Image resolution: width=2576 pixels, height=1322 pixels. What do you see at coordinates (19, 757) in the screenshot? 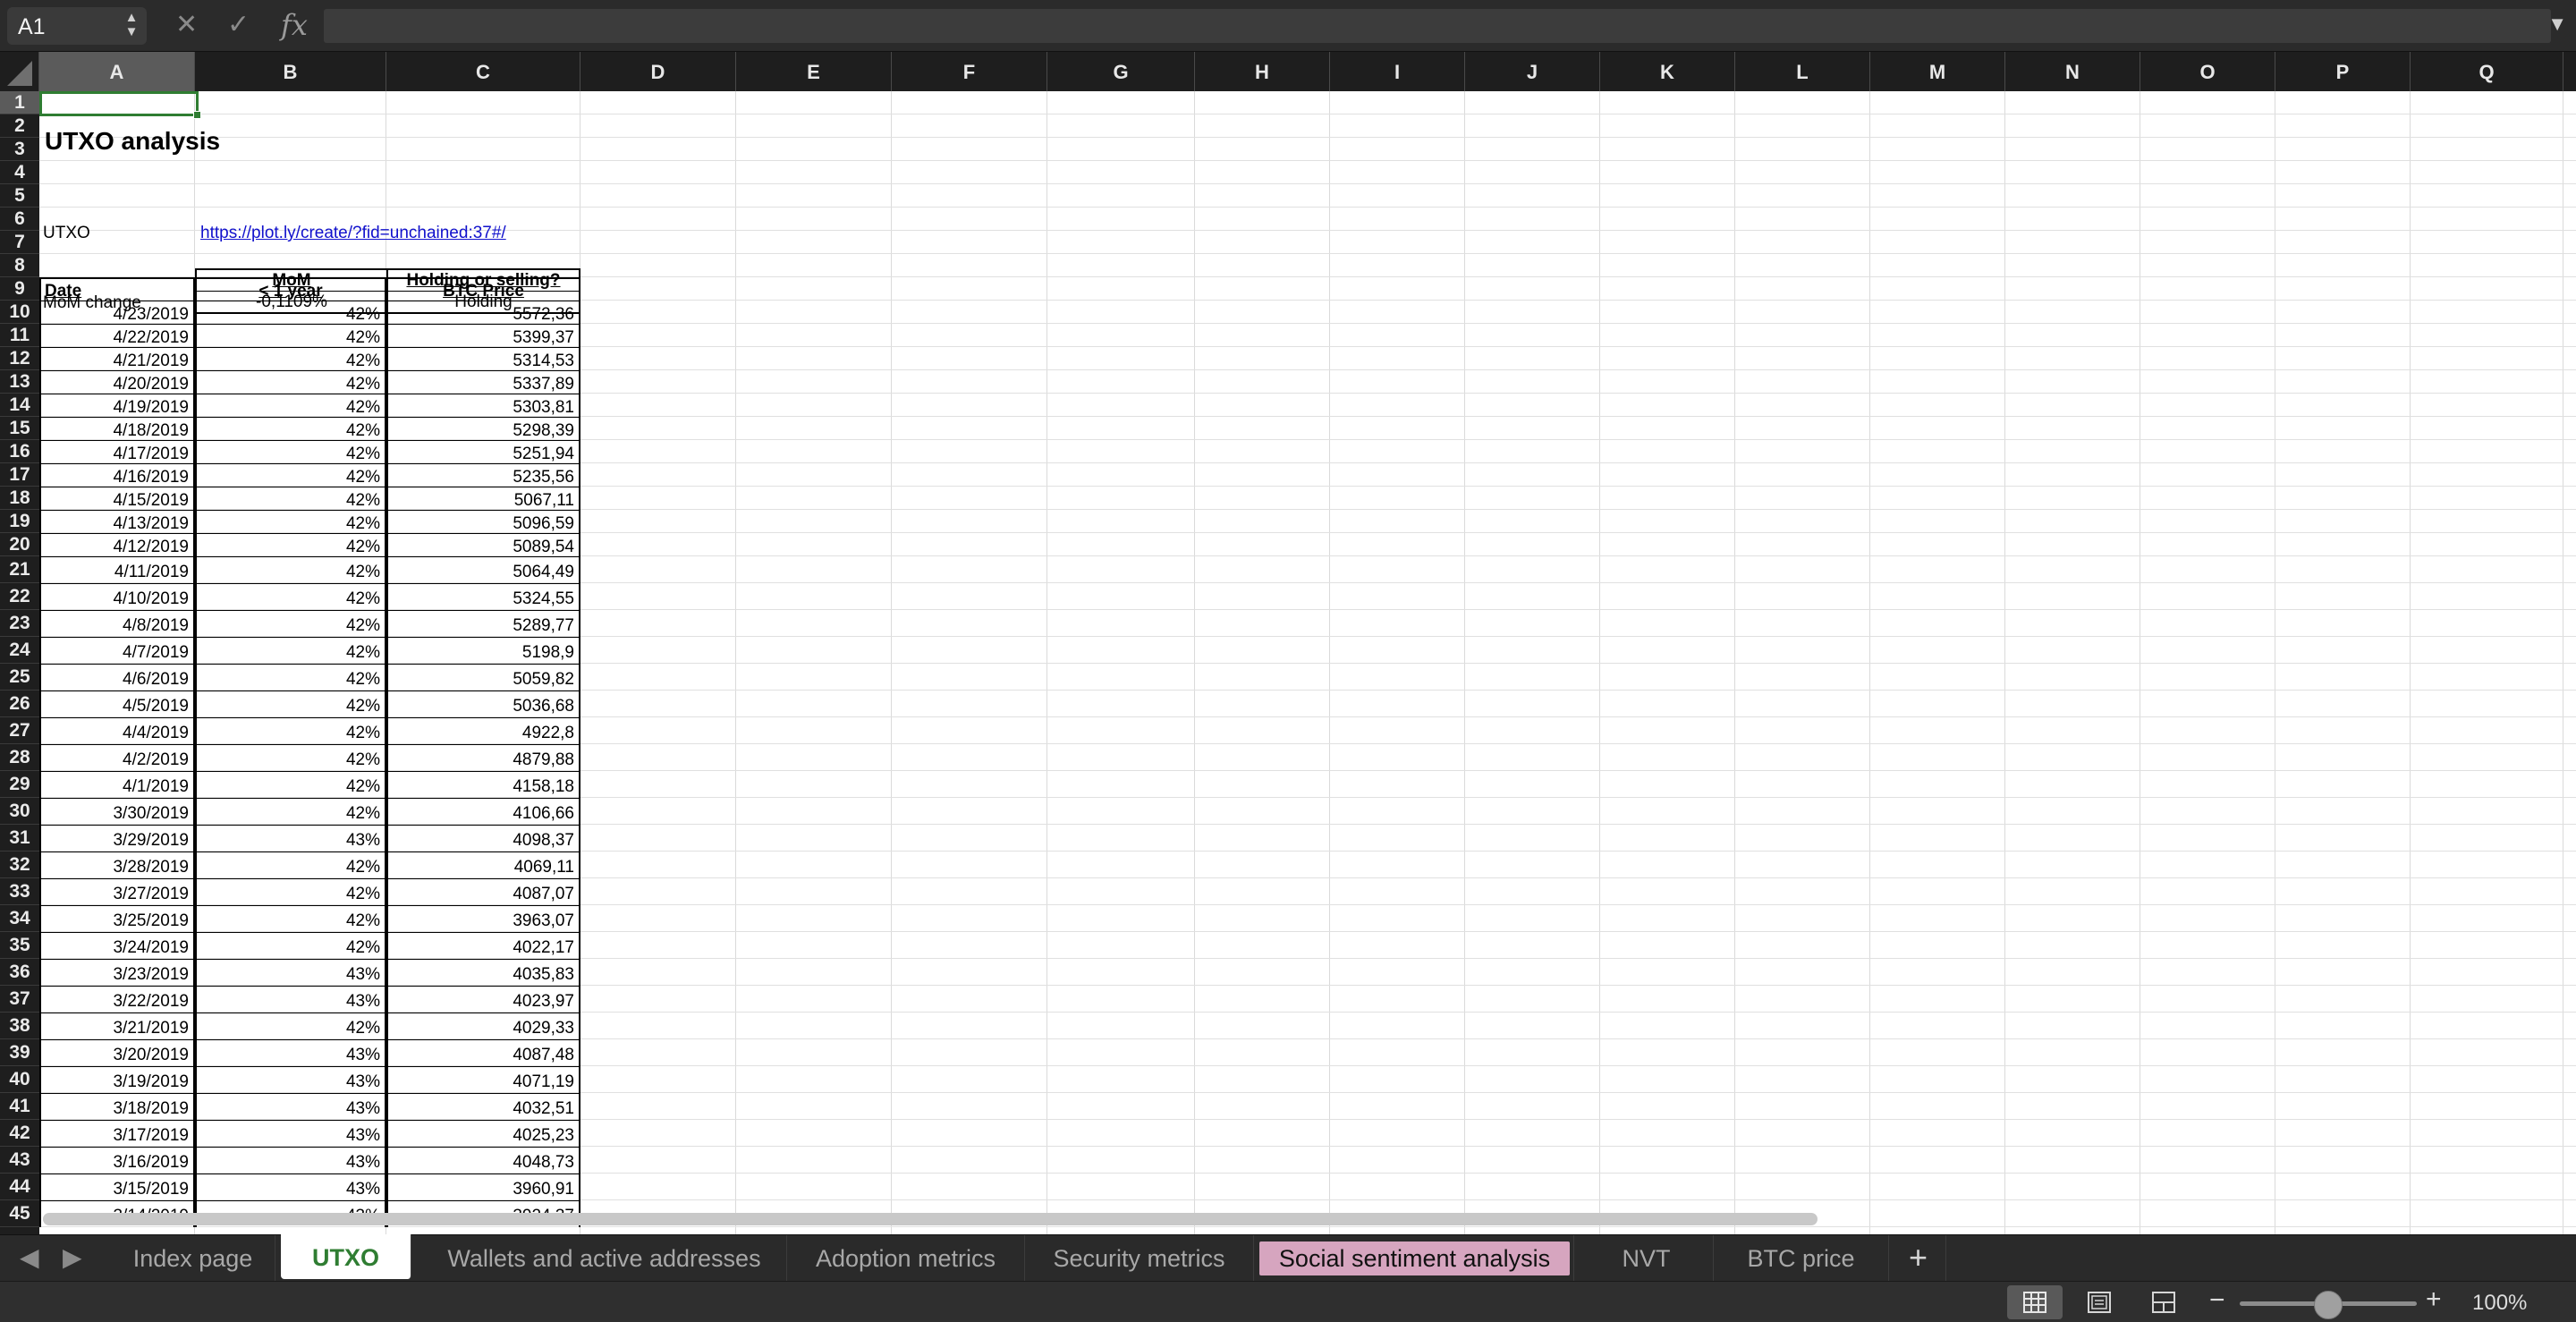
I see `row-header-28: 28` at bounding box center [19, 757].